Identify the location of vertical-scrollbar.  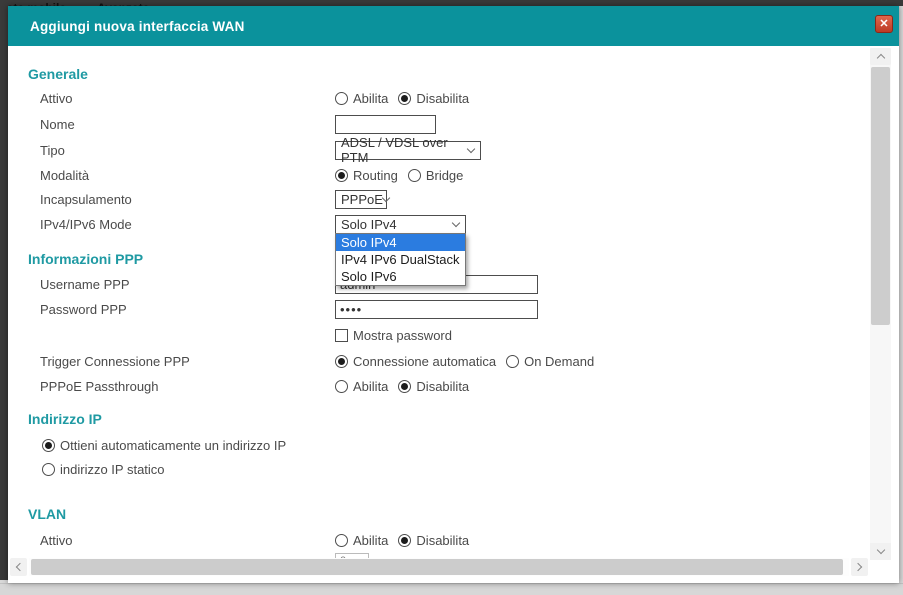
(880, 304).